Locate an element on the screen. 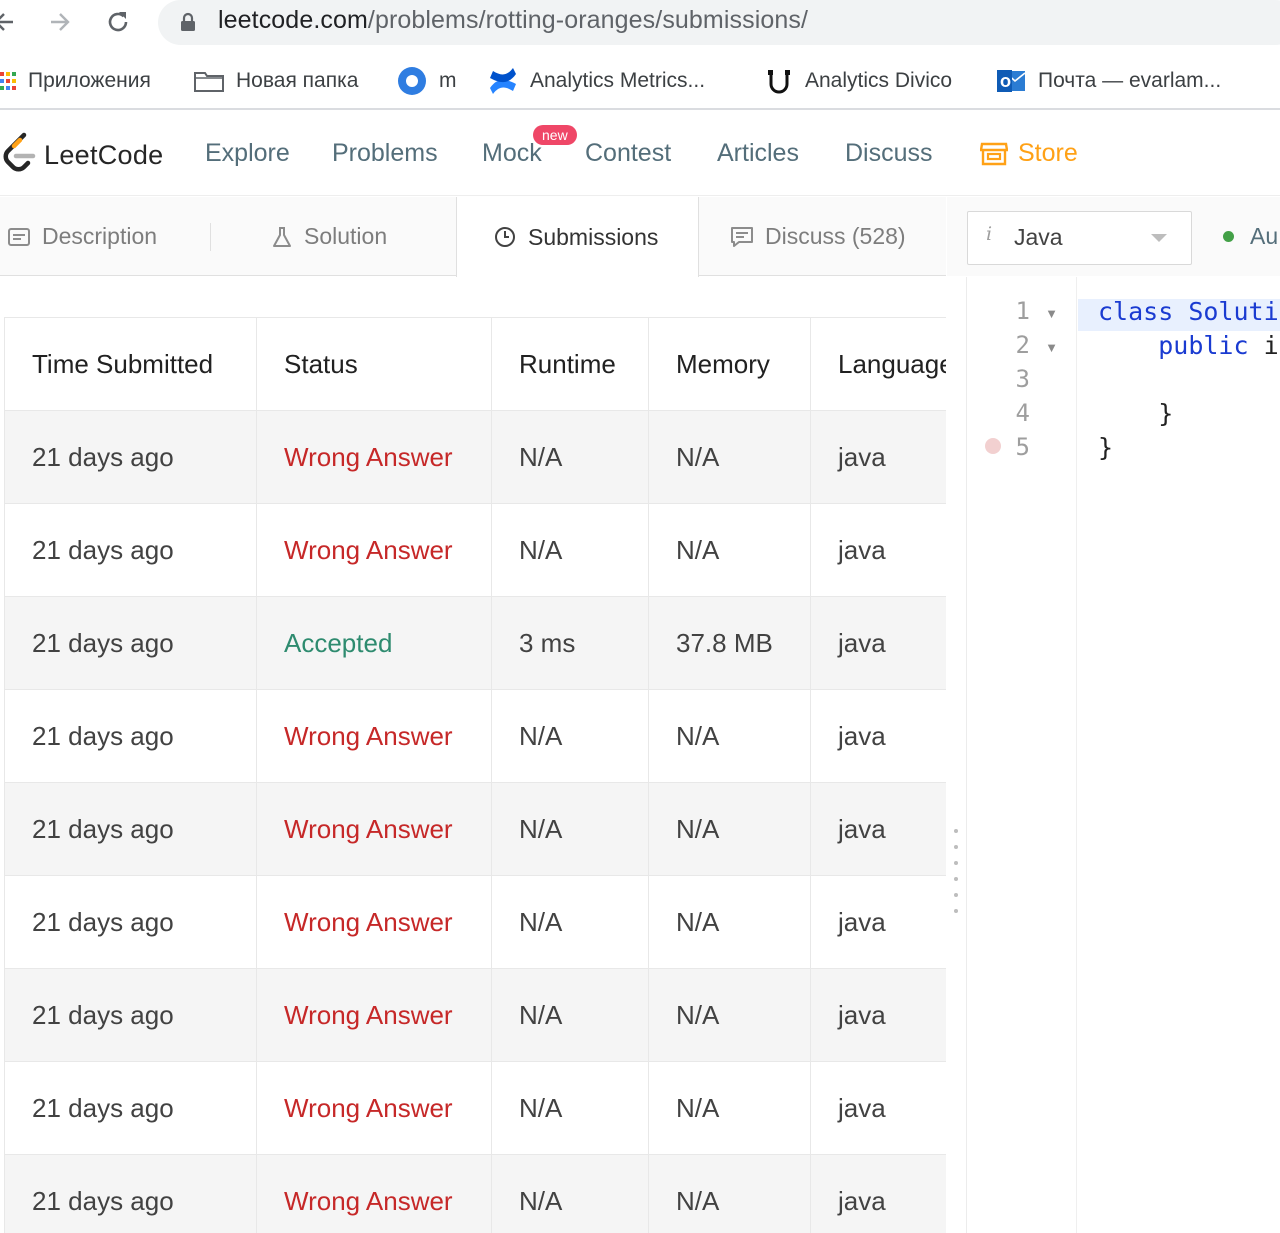 Image resolution: width=1280 pixels, height=1233 pixels. caret-down-icon is located at coordinates (1159, 238).